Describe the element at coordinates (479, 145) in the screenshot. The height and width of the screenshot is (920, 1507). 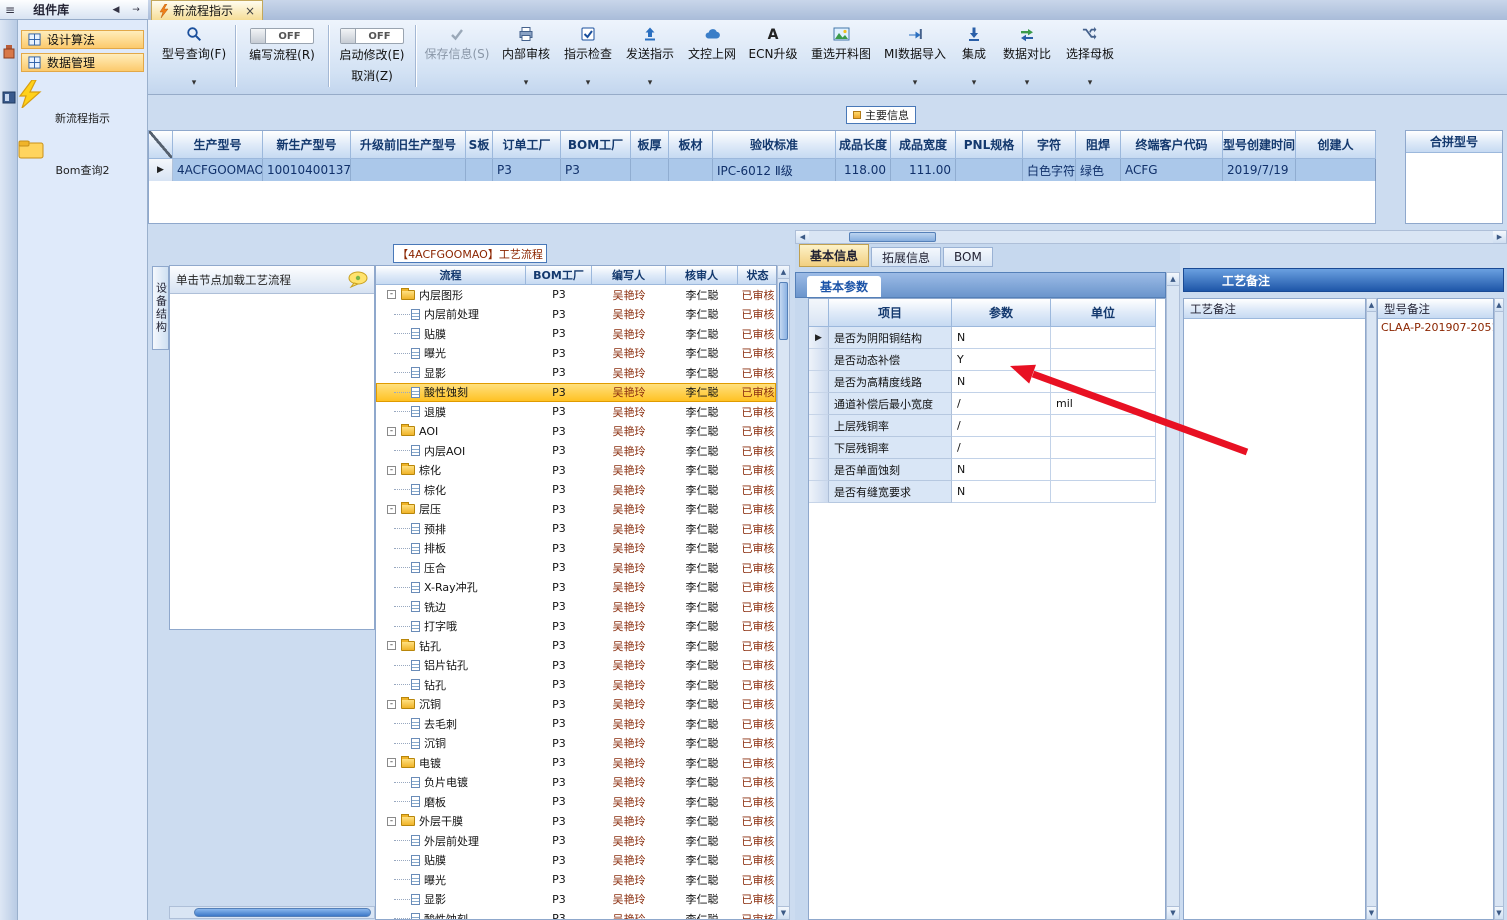
I see `column-header: S板` at that location.